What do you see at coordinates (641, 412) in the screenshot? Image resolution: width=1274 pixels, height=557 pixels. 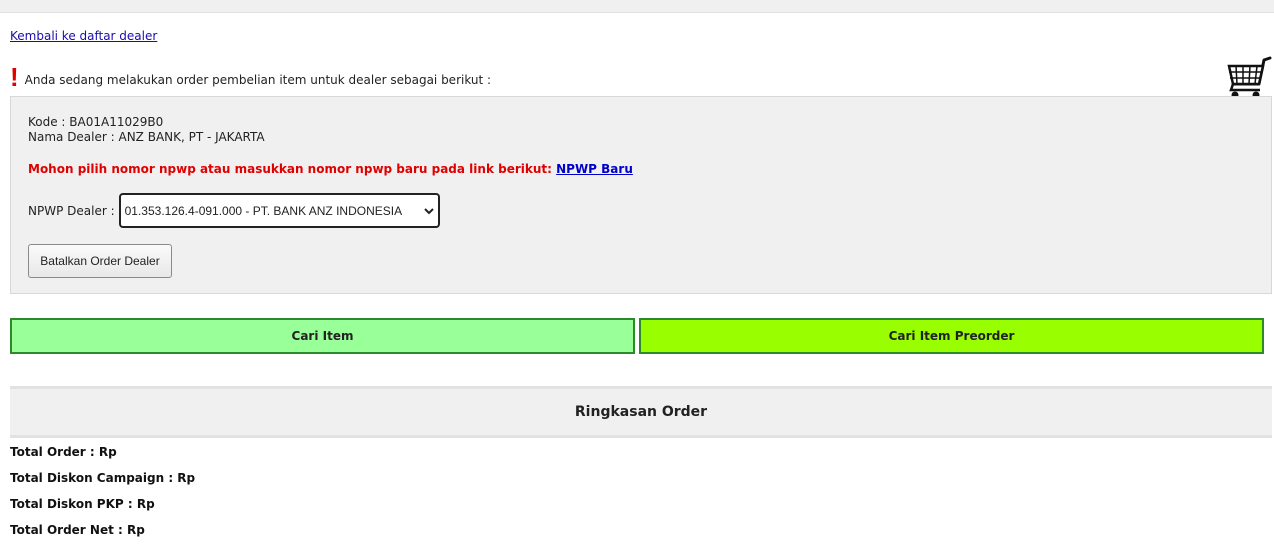 I see `order-summary-header: Ringkasan Order` at bounding box center [641, 412].